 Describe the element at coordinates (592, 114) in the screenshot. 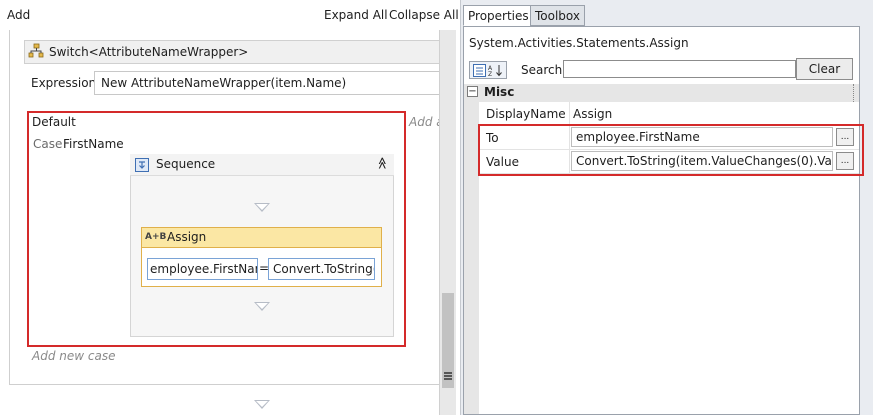

I see `property-value: Assign` at that location.